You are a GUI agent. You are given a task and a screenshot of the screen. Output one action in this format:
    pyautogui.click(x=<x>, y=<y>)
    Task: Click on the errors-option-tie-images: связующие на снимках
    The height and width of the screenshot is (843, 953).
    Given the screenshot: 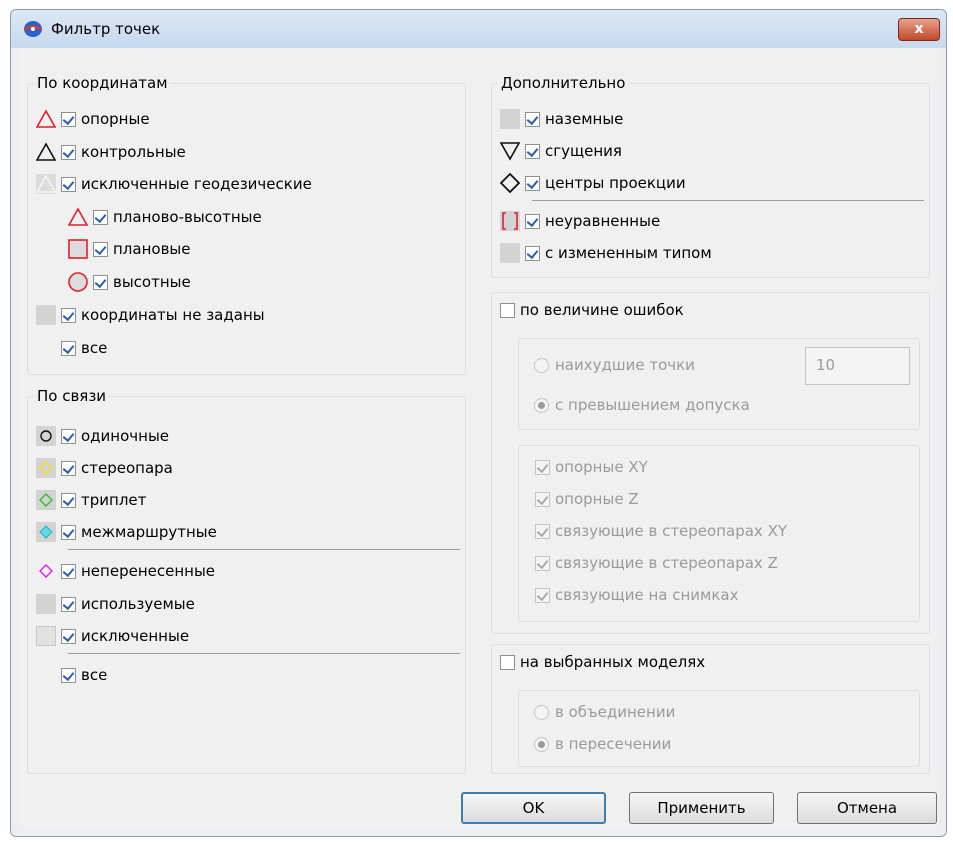 What is the action you would take?
    pyautogui.click(x=636, y=595)
    